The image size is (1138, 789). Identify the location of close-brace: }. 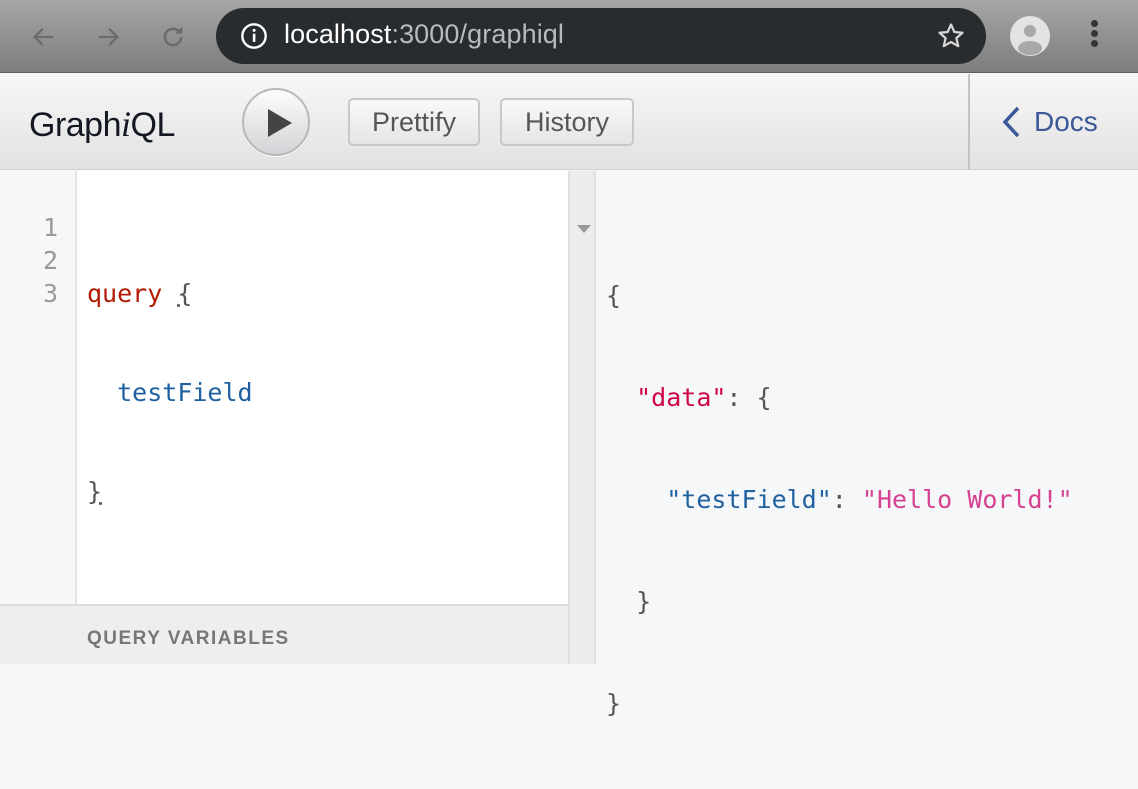
(95, 491).